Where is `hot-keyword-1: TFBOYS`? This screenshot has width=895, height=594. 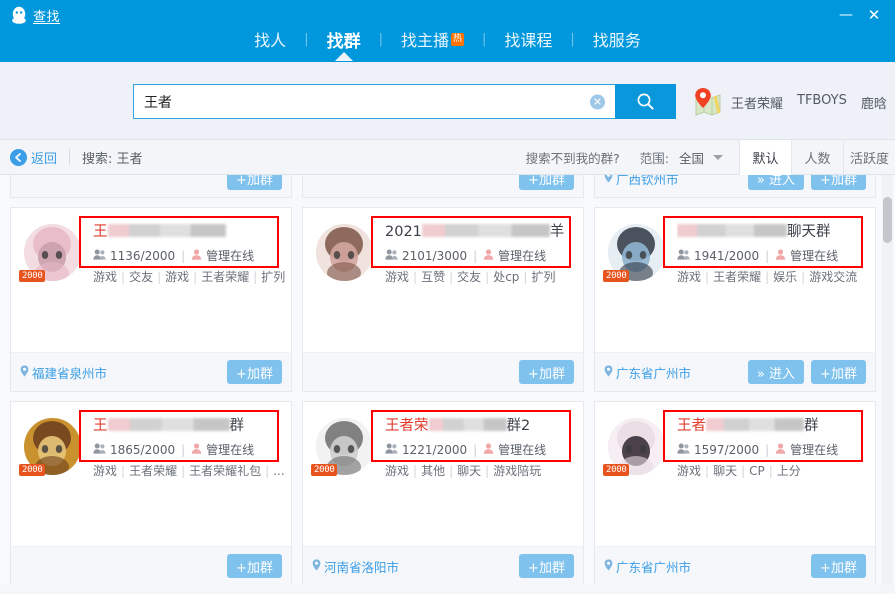 hot-keyword-1: TFBOYS is located at coordinates (822, 102).